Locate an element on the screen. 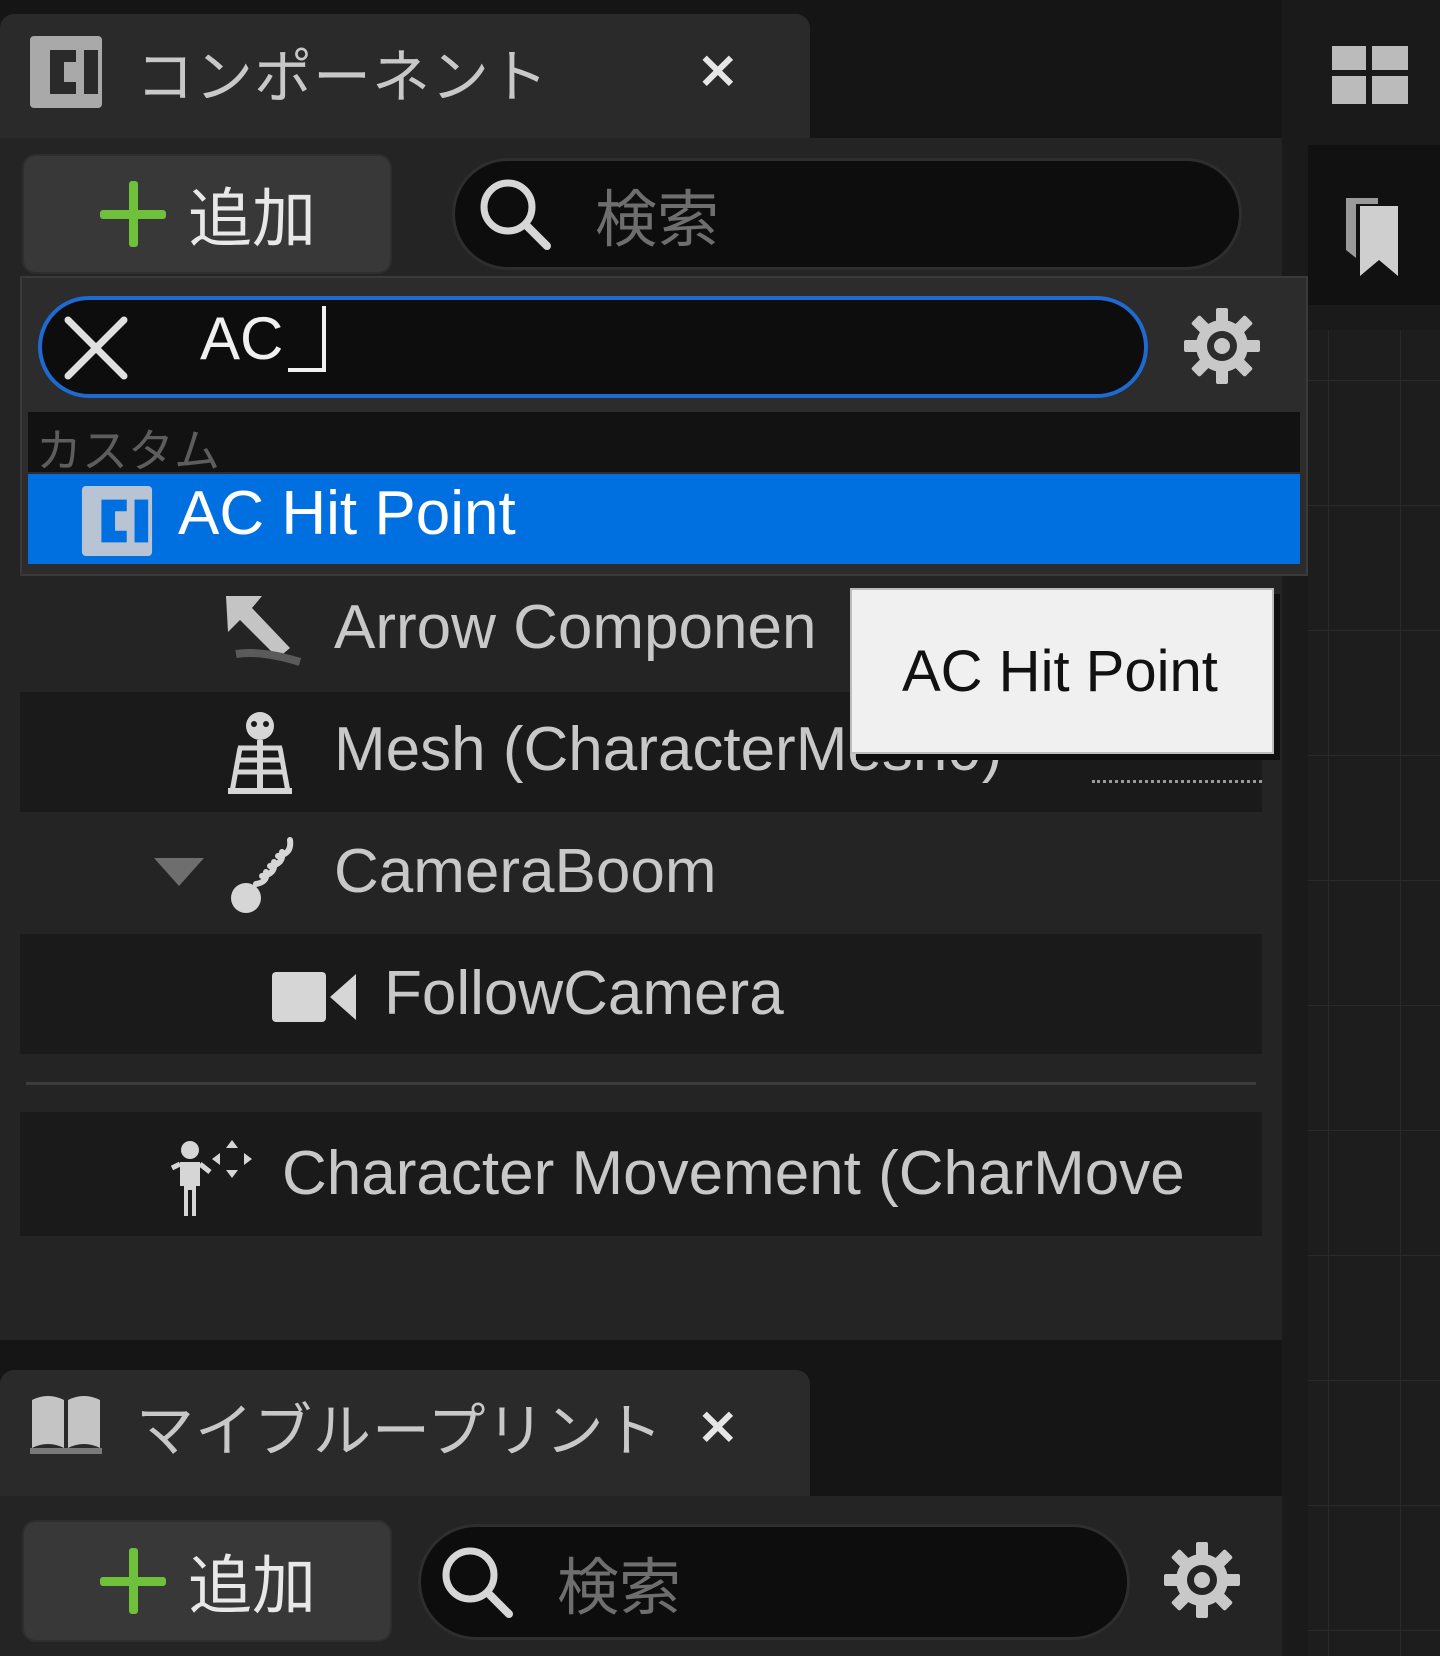 The height and width of the screenshot is (1656, 1440). bookmark-icon is located at coordinates (1372, 237).